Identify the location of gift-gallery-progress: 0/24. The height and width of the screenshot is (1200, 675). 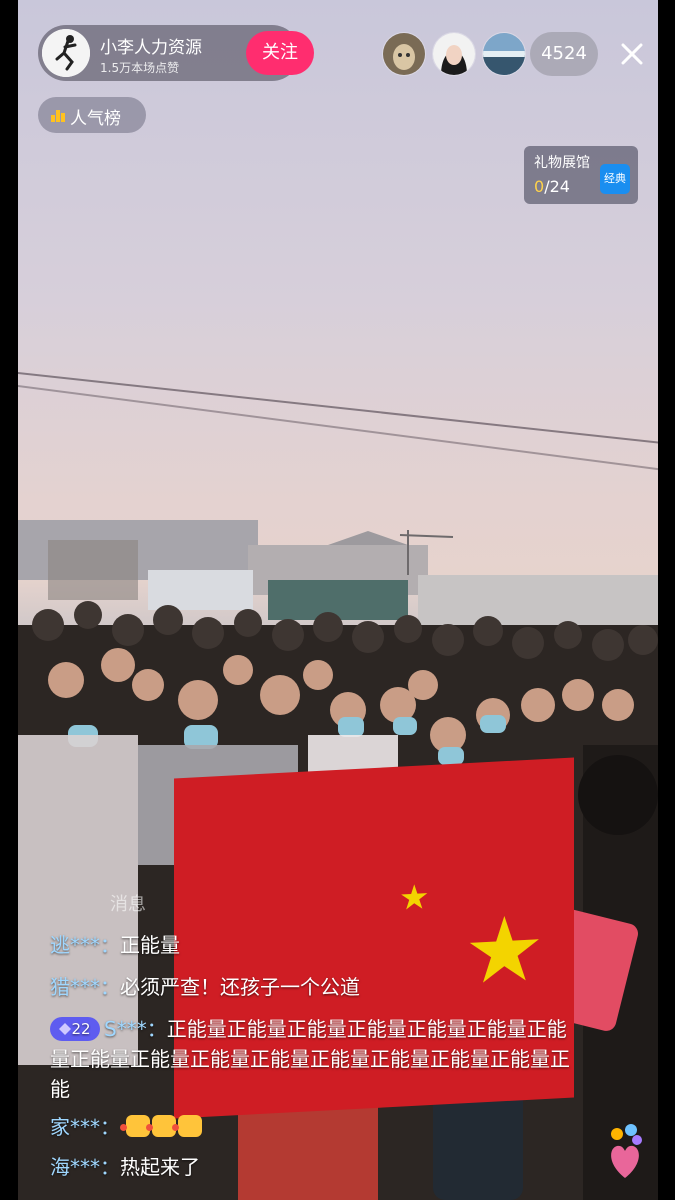
(552, 186).